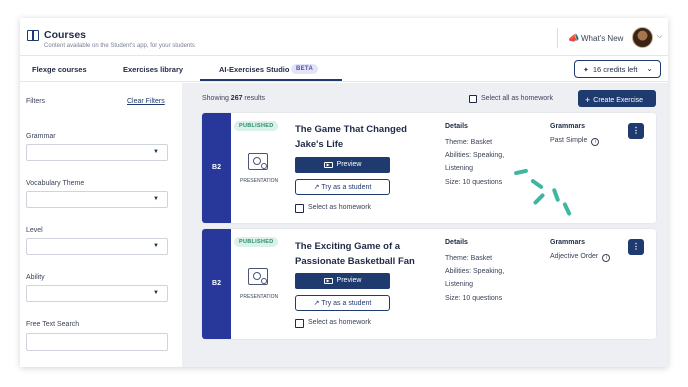  Describe the element at coordinates (557, 38) in the screenshot. I see `header-divider` at that location.